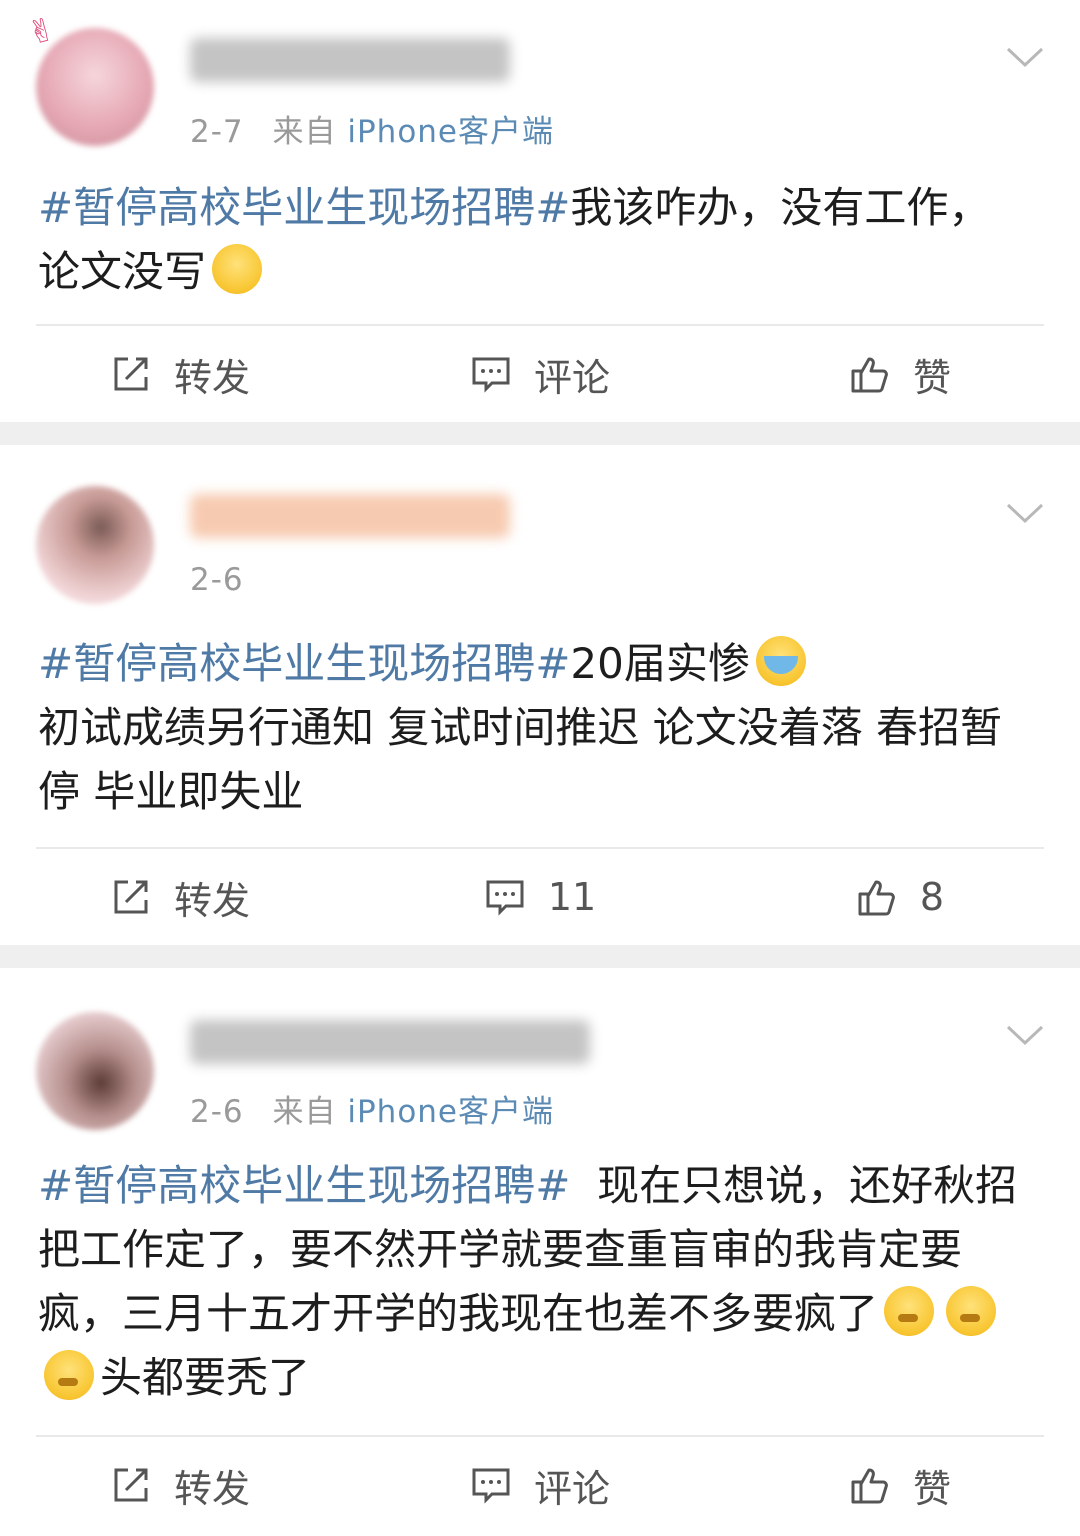 Image resolution: width=1080 pixels, height=1536 pixels. Describe the element at coordinates (780, 661) in the screenshot. I see `crying-emoji` at that location.